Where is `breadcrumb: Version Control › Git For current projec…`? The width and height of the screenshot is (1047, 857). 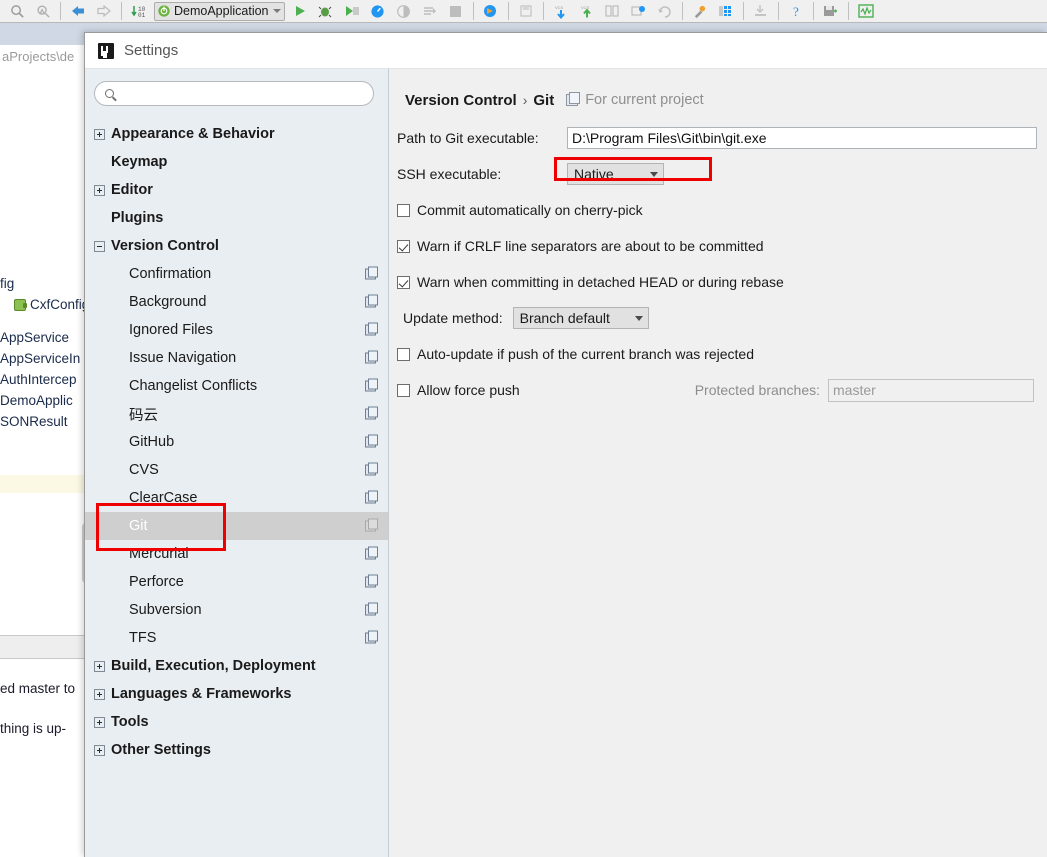
breadcrumb: Version Control › Git For current projec… is located at coordinates (718, 100).